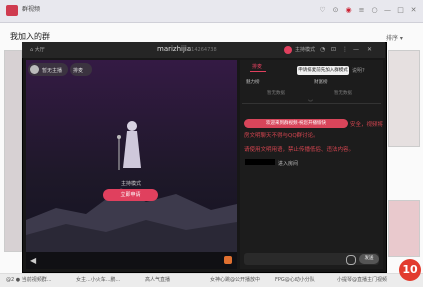  I want to click on notice-pill: 欢迎来到群视频·祝您开播愉快, so click(296, 123).